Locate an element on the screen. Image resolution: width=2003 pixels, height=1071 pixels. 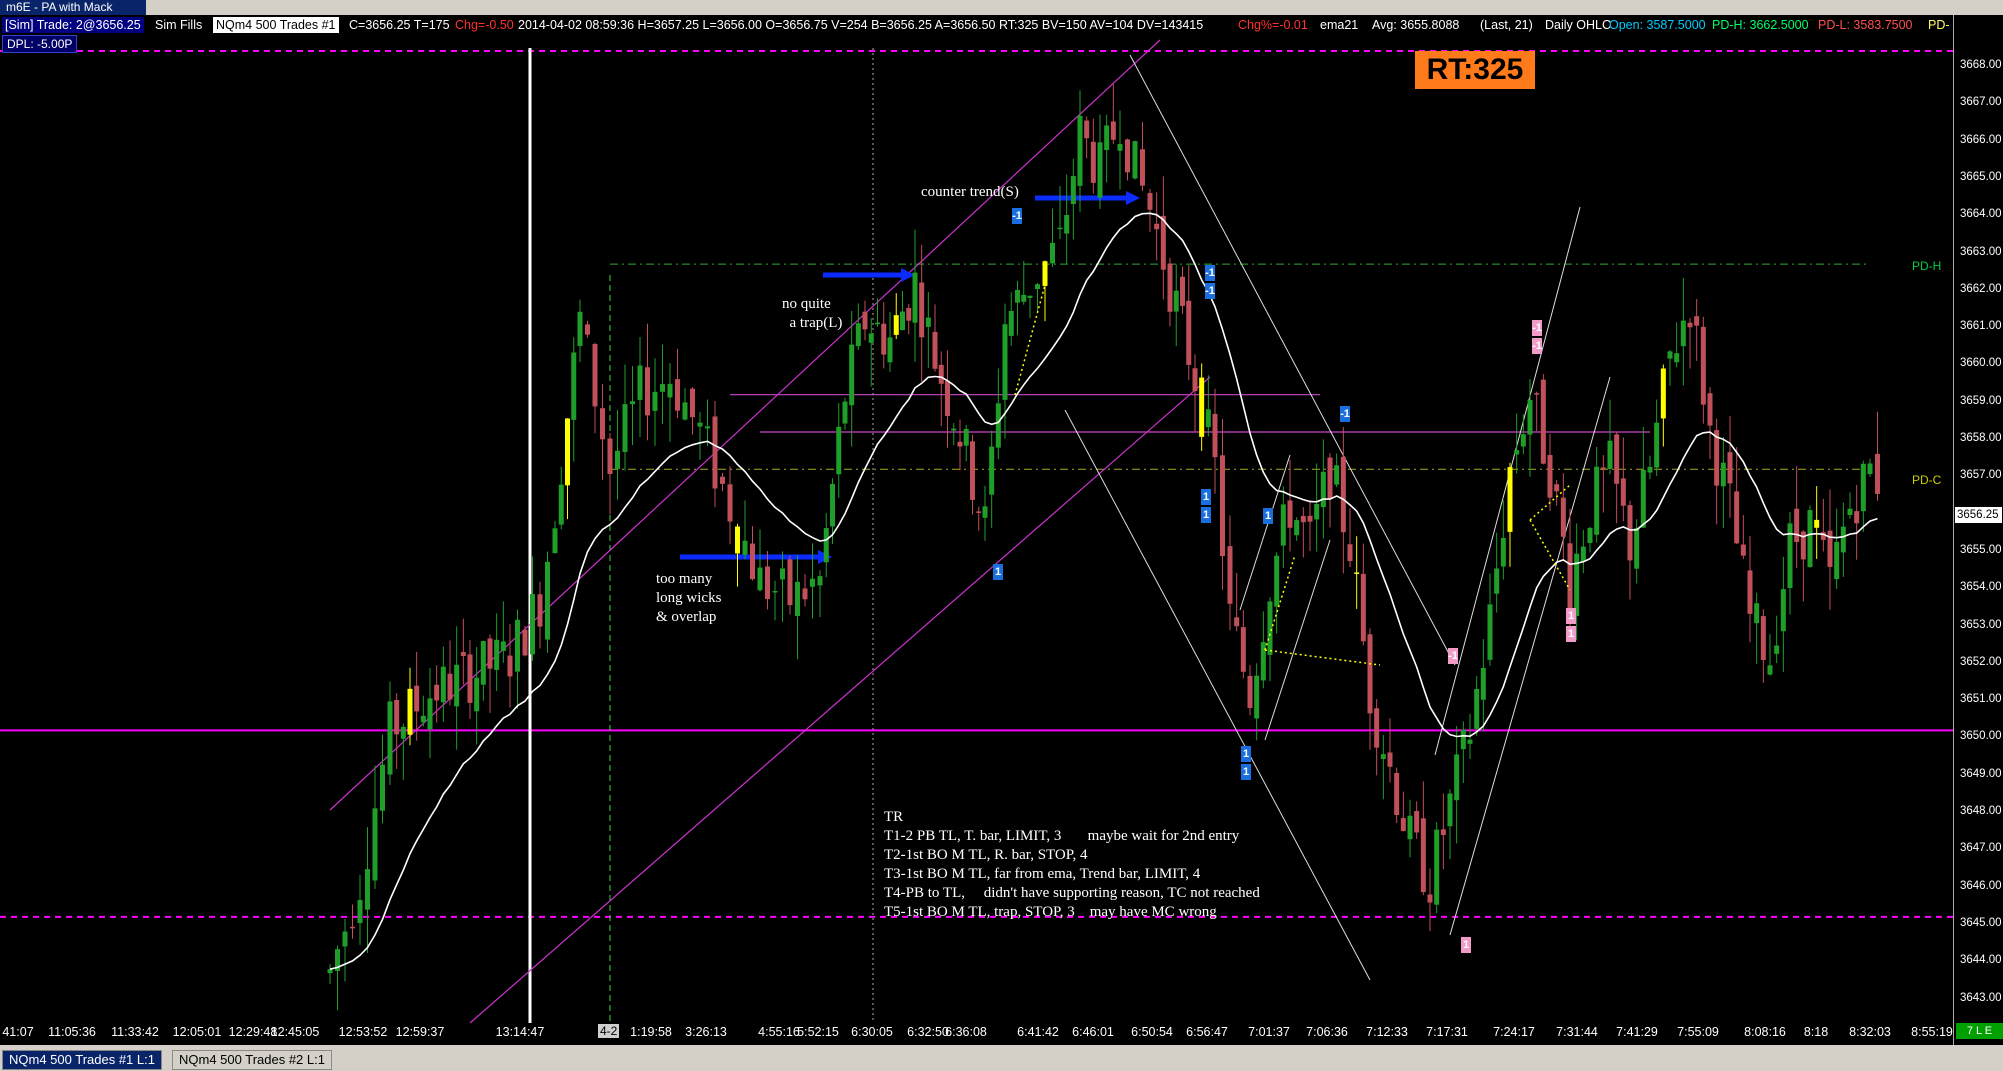
tab-nqm4-1: NQm4 500 Trades #1 L:1 is located at coordinates (82, 1060).